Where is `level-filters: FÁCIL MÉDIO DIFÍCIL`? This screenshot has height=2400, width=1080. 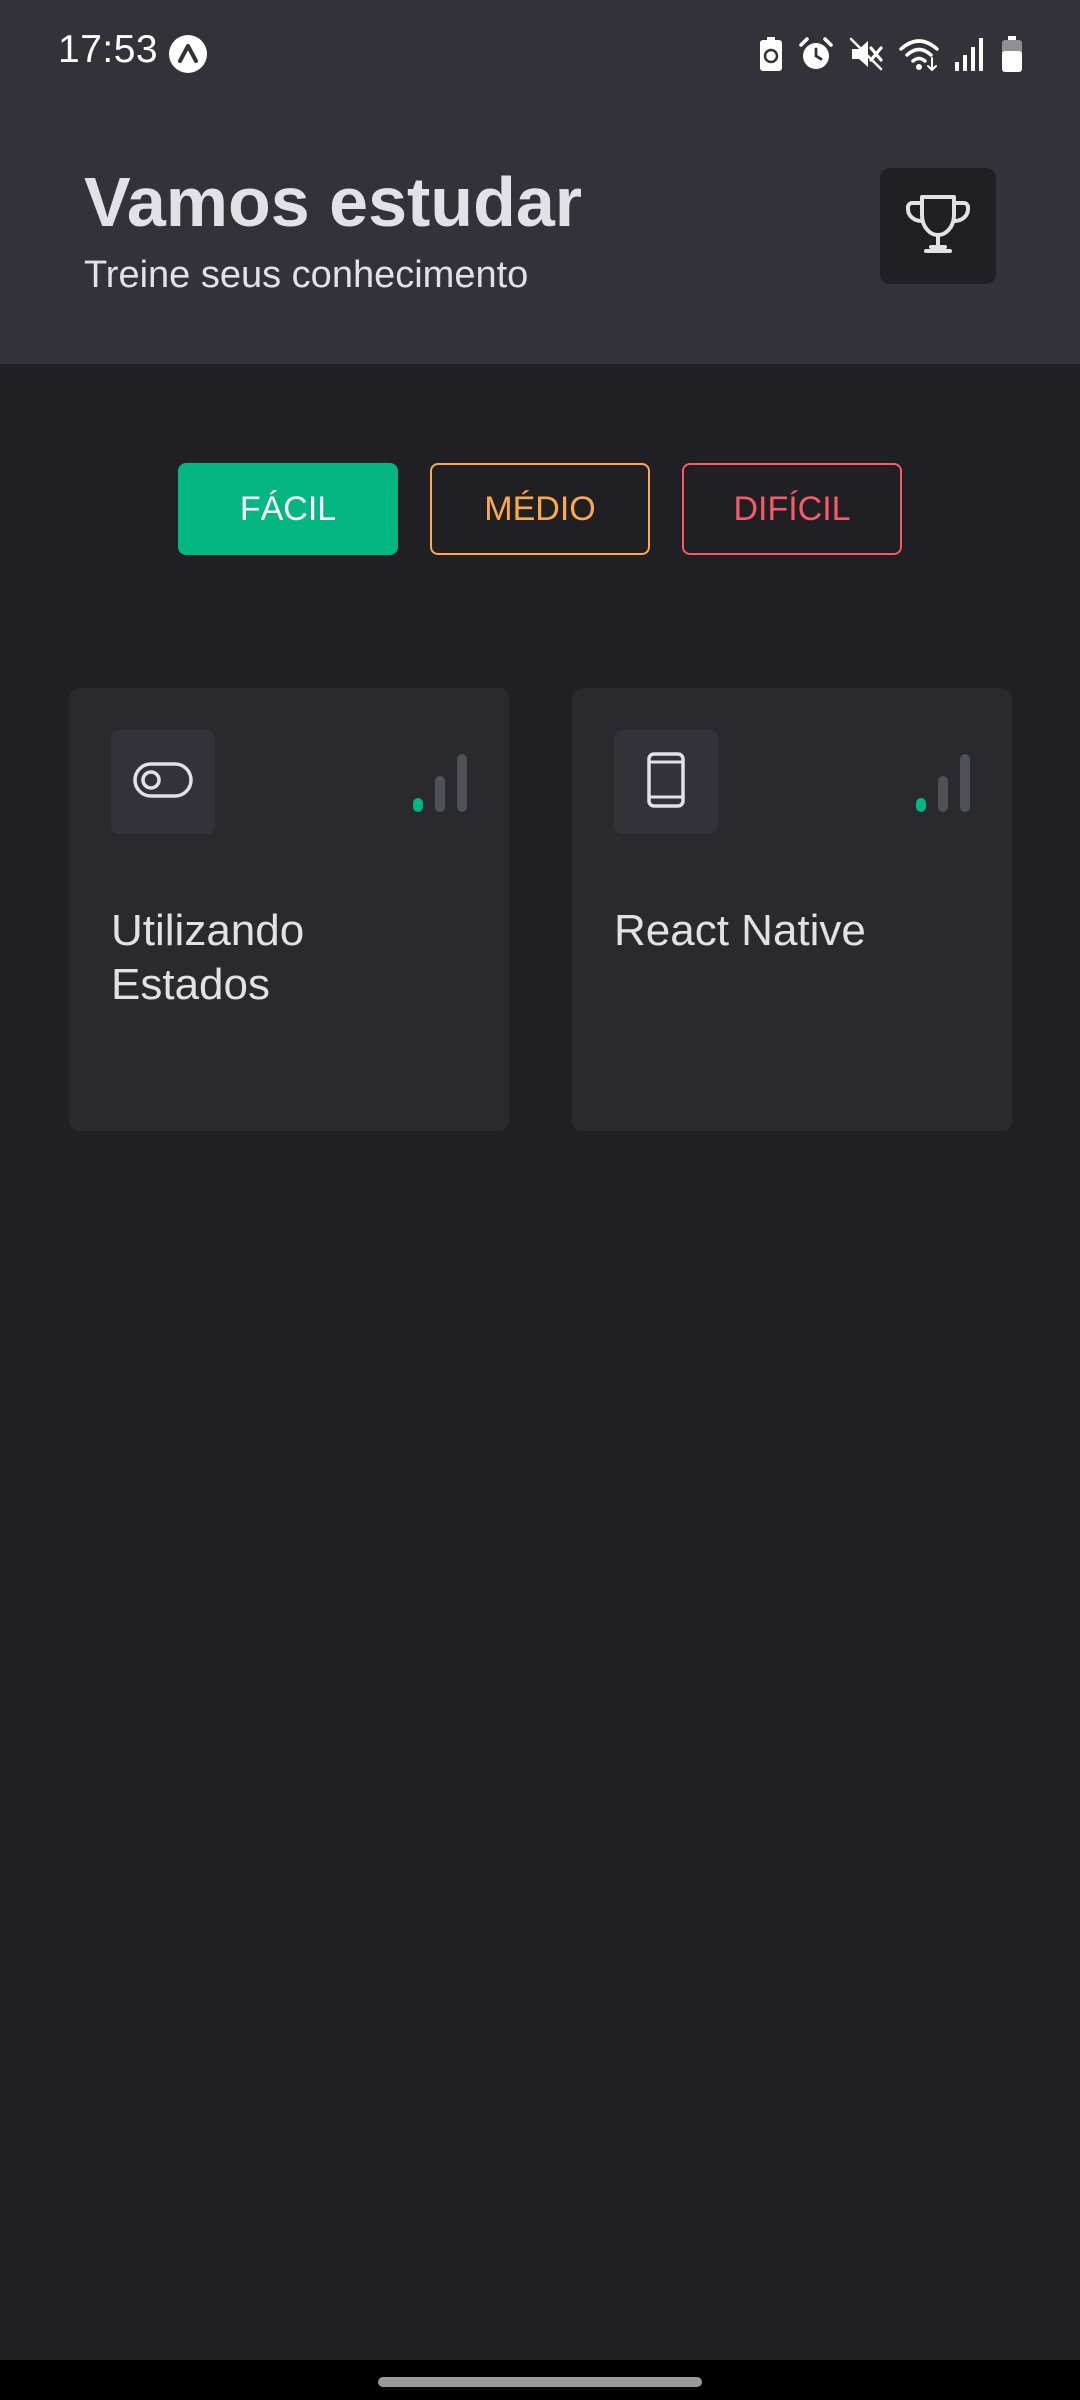 level-filters: FÁCIL MÉDIO DIFÍCIL is located at coordinates (540, 509).